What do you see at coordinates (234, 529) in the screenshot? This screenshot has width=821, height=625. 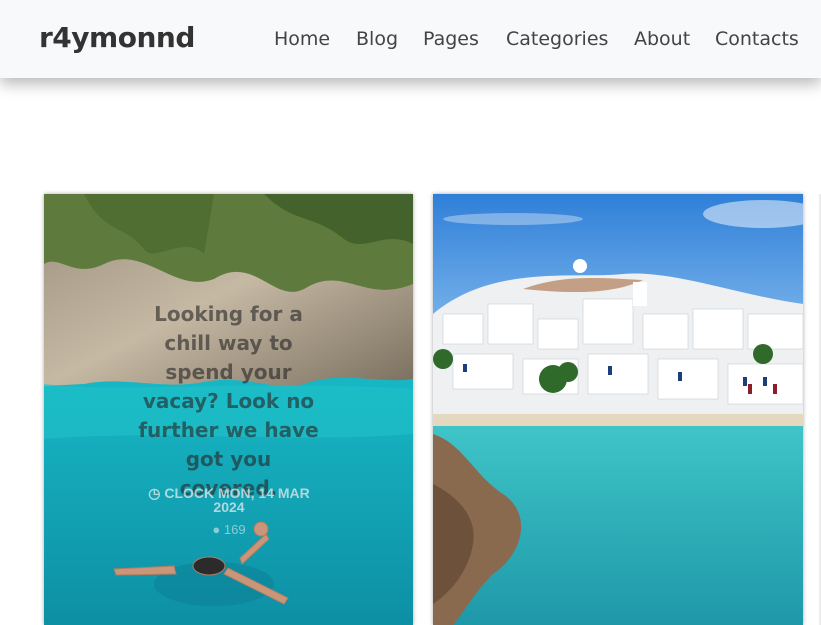 I see `view-count-text: 169` at bounding box center [234, 529].